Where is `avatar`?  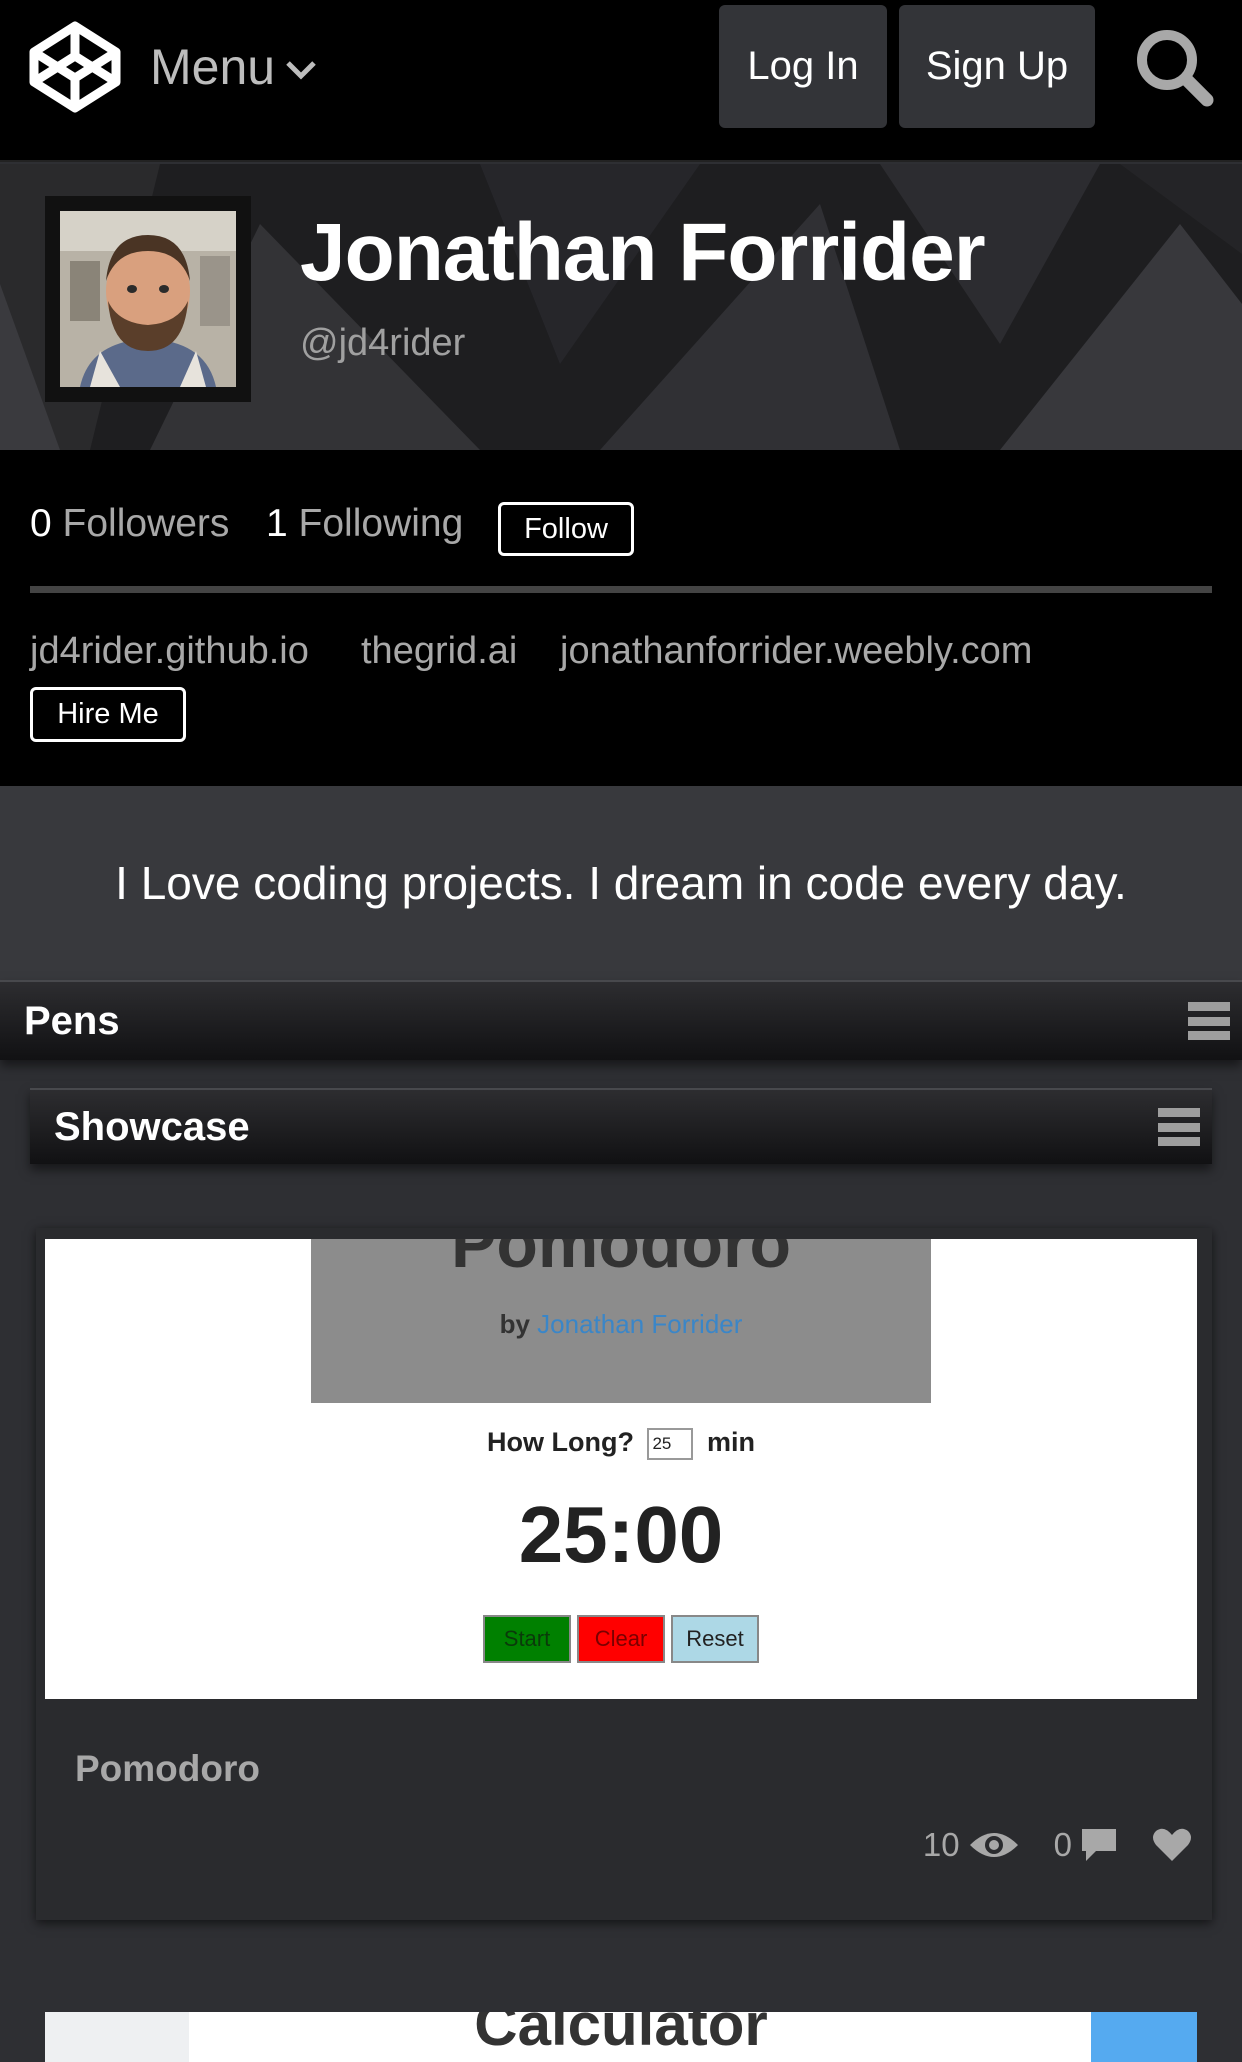 avatar is located at coordinates (148, 299).